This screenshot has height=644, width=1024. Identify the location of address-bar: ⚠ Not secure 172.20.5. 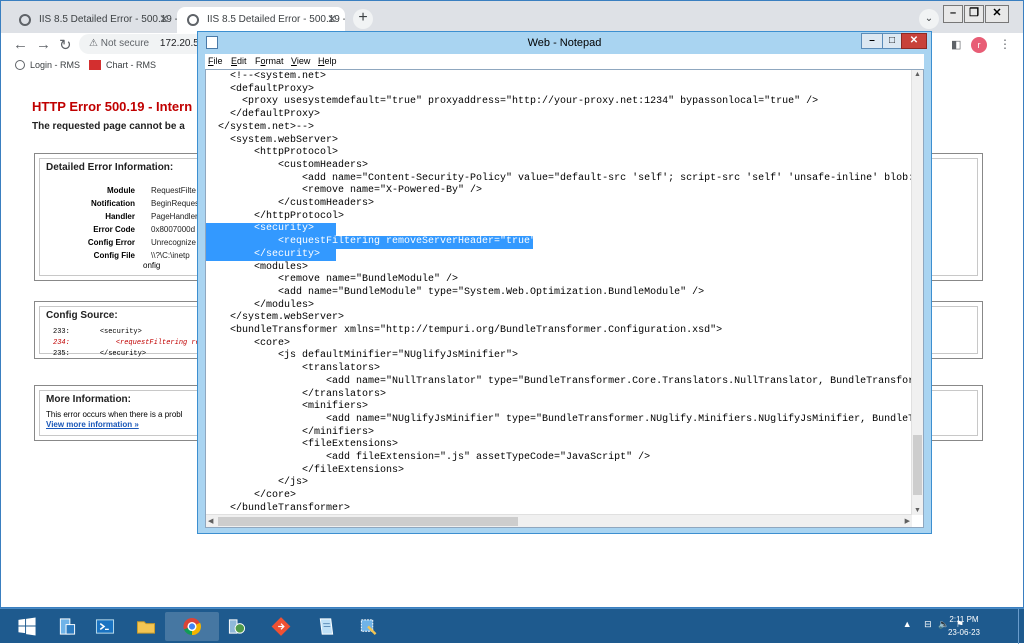
(144, 44).